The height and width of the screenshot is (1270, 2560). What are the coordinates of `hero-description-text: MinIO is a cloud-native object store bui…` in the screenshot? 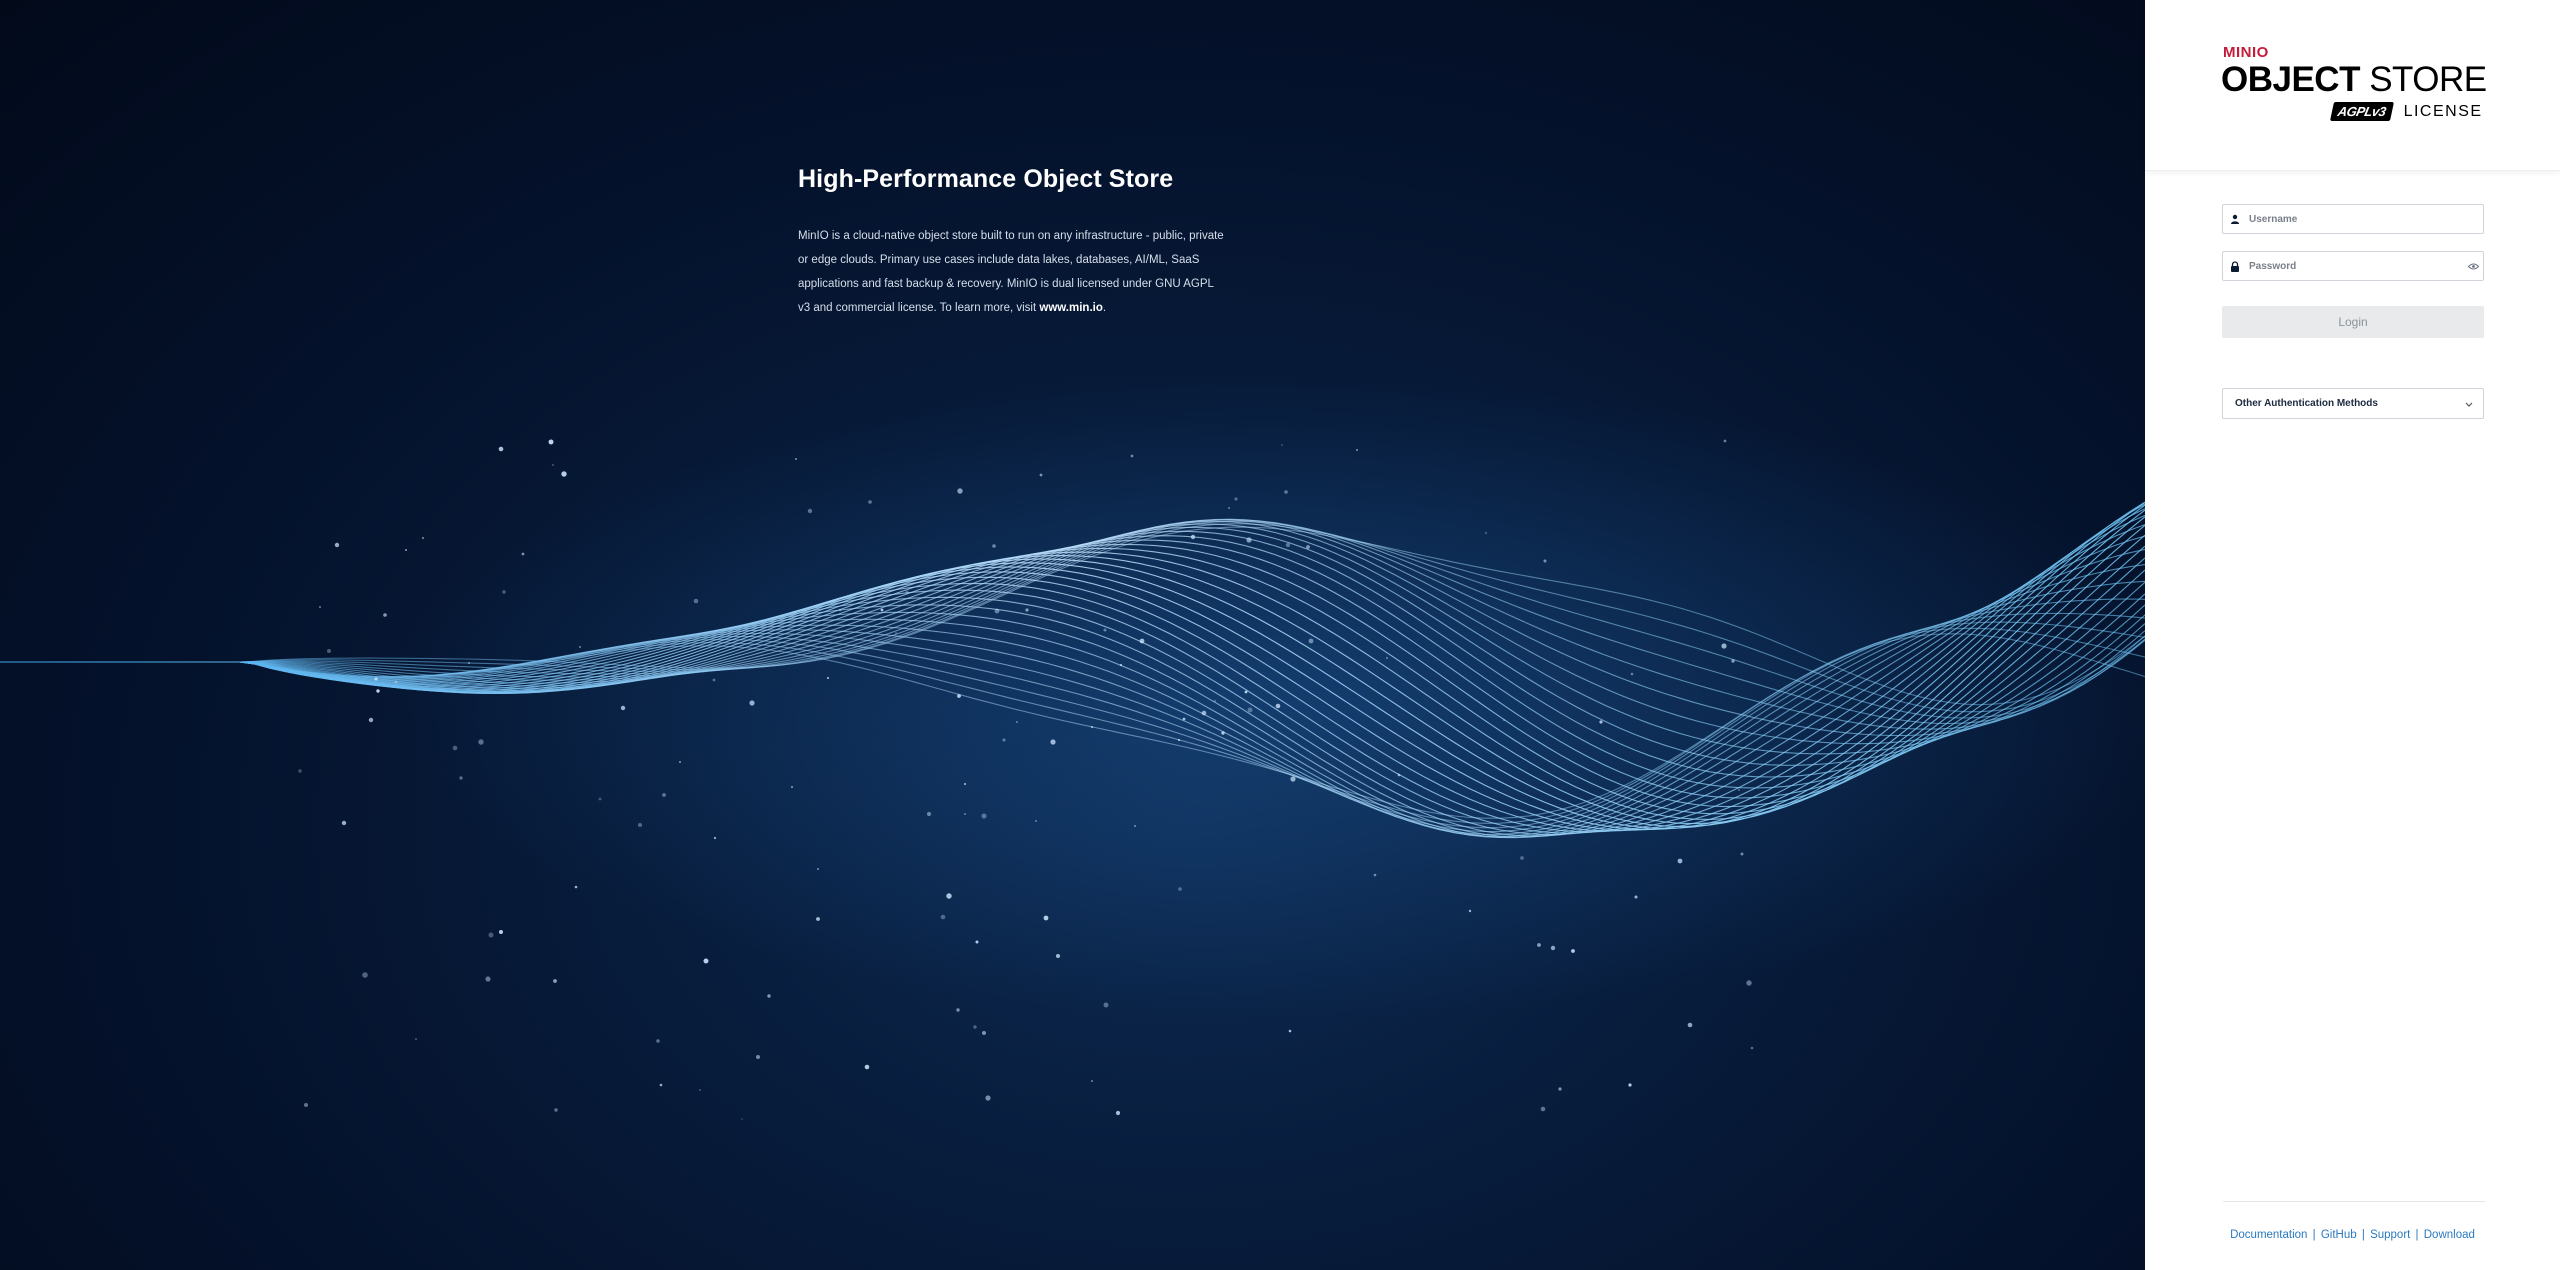 It's located at (1011, 272).